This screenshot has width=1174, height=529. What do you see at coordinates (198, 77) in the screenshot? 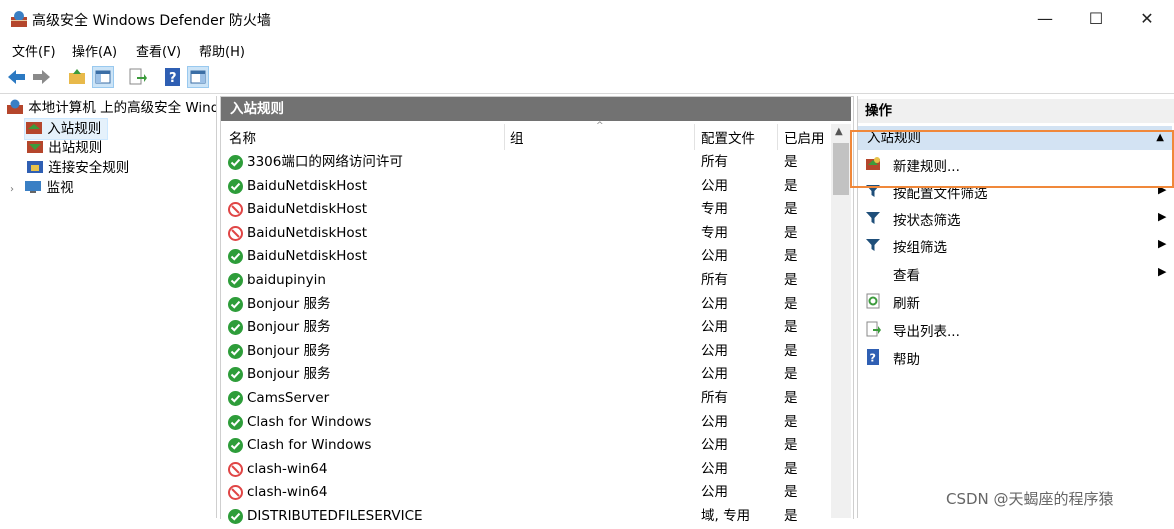
I see `action-pane-button` at bounding box center [198, 77].